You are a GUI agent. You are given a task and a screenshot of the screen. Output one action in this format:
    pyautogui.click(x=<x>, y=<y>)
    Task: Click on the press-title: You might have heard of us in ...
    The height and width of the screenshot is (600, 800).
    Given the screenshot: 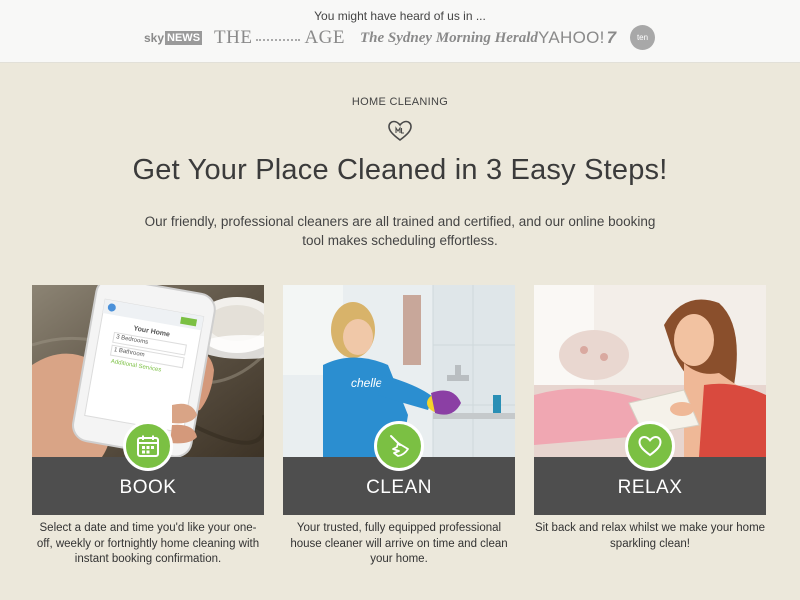 What is the action you would take?
    pyautogui.click(x=400, y=16)
    